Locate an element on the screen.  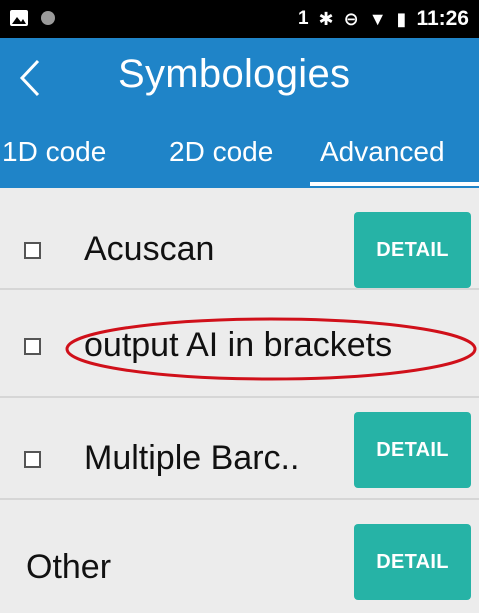
other-detail-button: DETAIL is located at coordinates (412, 562).